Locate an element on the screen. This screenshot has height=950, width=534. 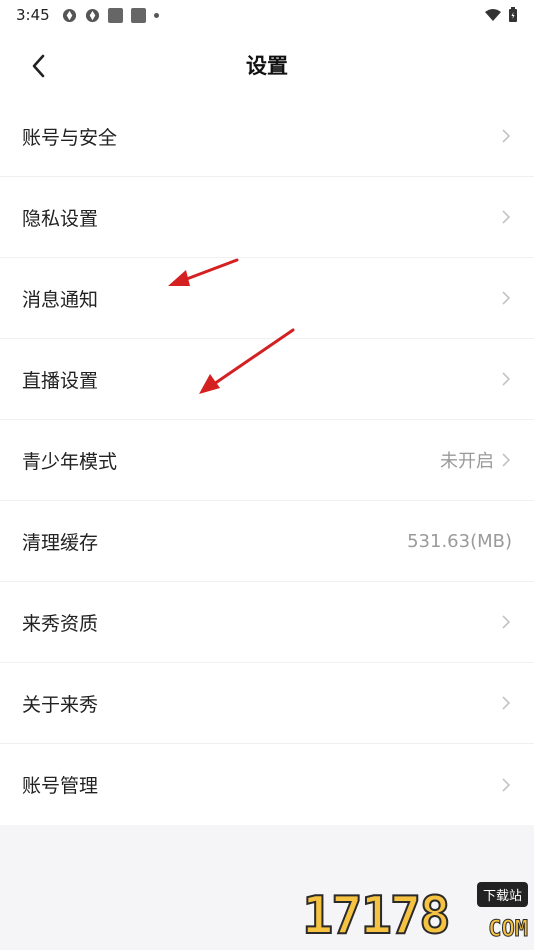
settings-item-label: 账号与安全 is located at coordinates (70, 137).